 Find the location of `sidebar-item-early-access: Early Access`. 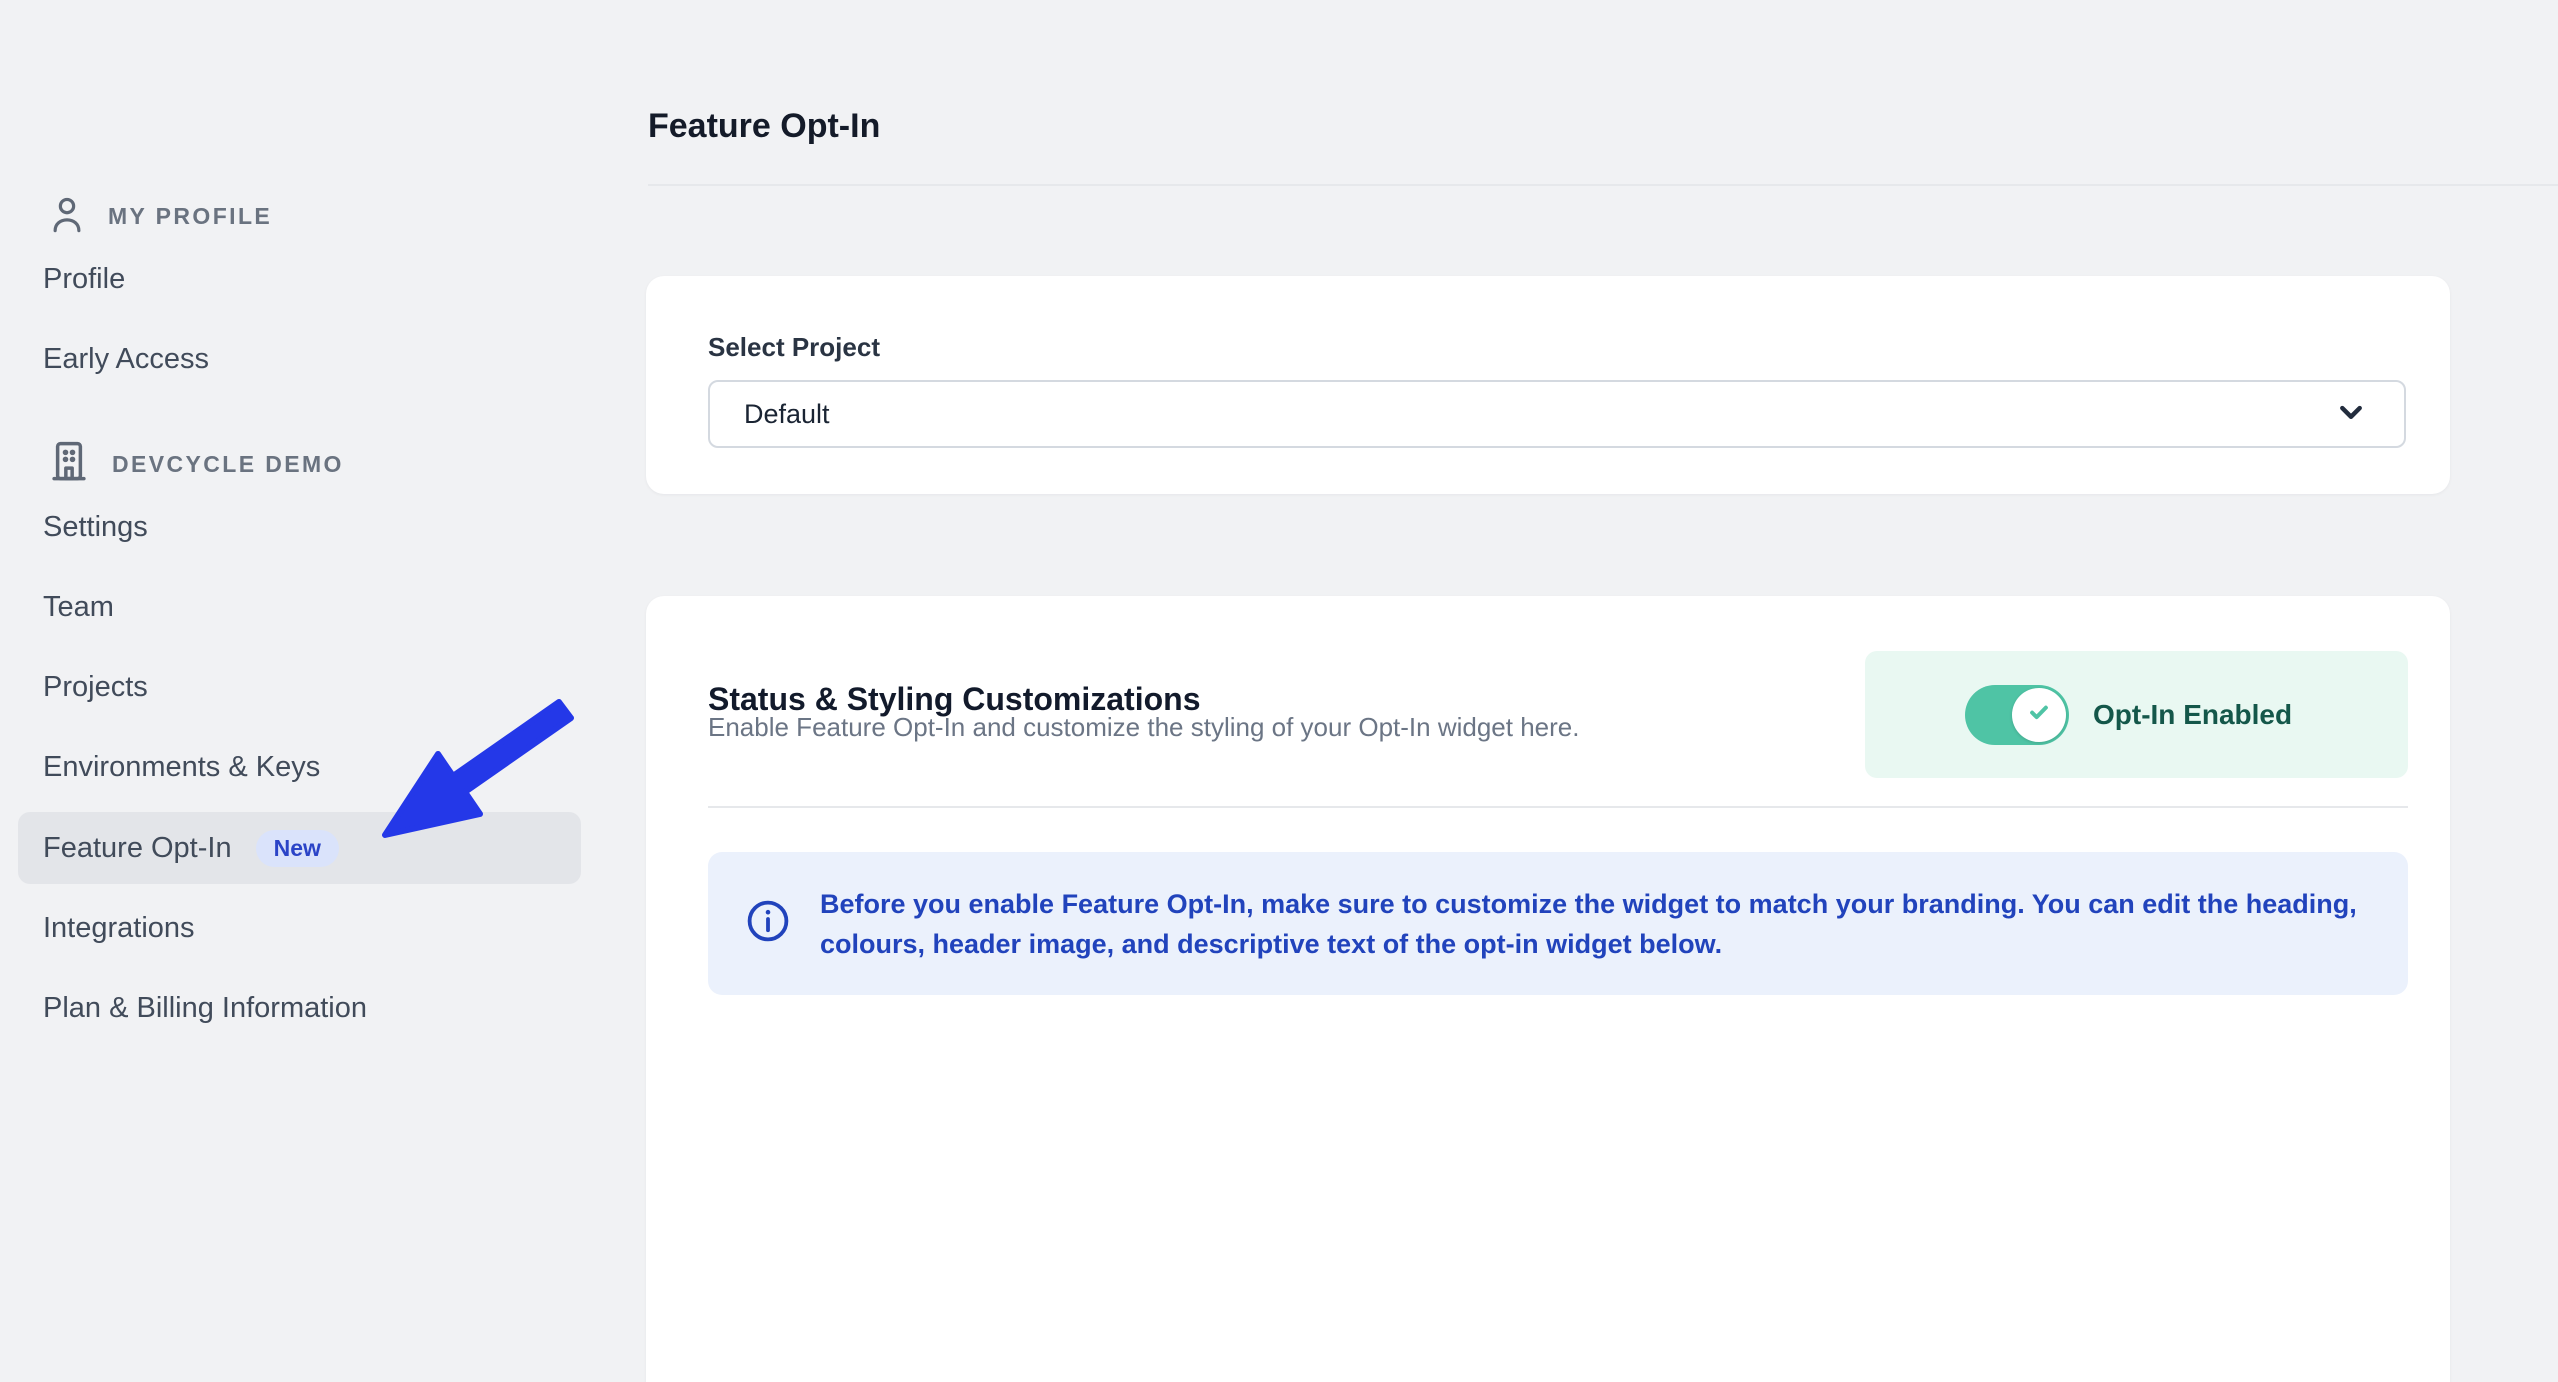

sidebar-item-early-access: Early Access is located at coordinates (126, 359).